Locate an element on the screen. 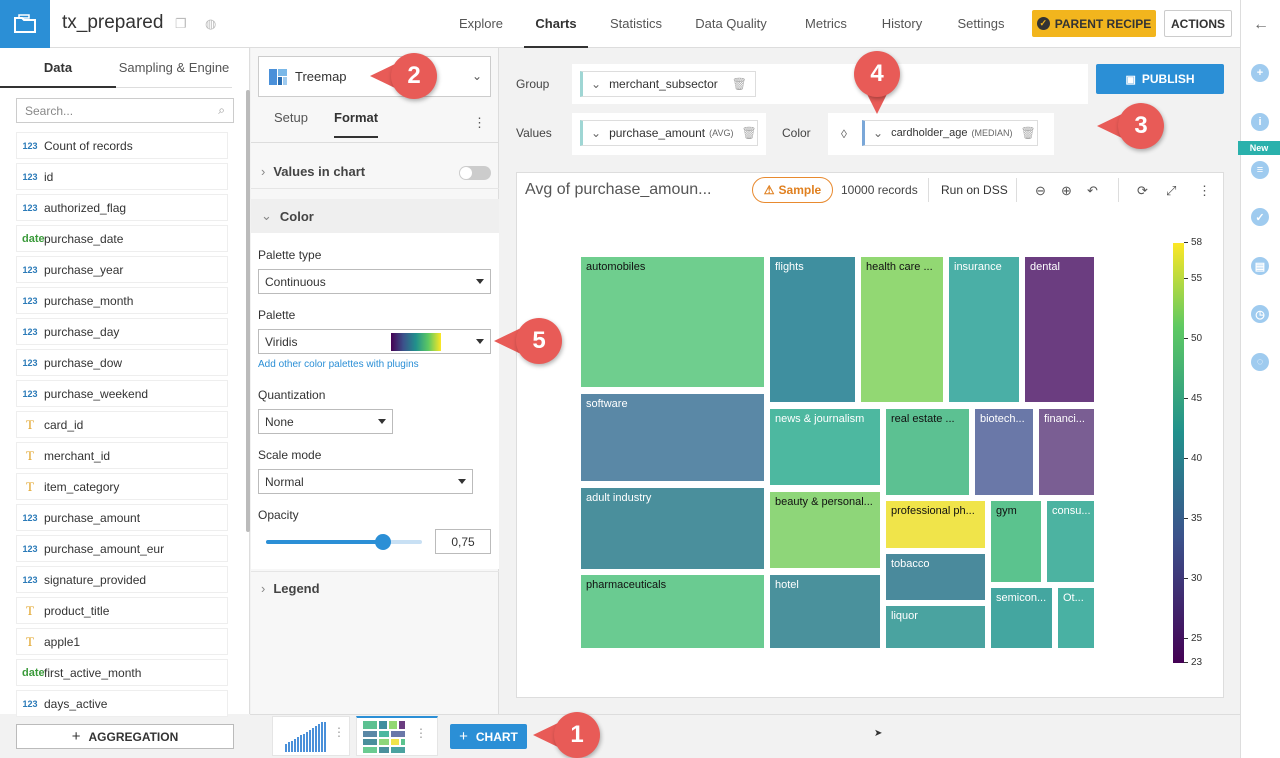 The width and height of the screenshot is (1280, 758). callout-badge-4: 4 is located at coordinates (877, 74).